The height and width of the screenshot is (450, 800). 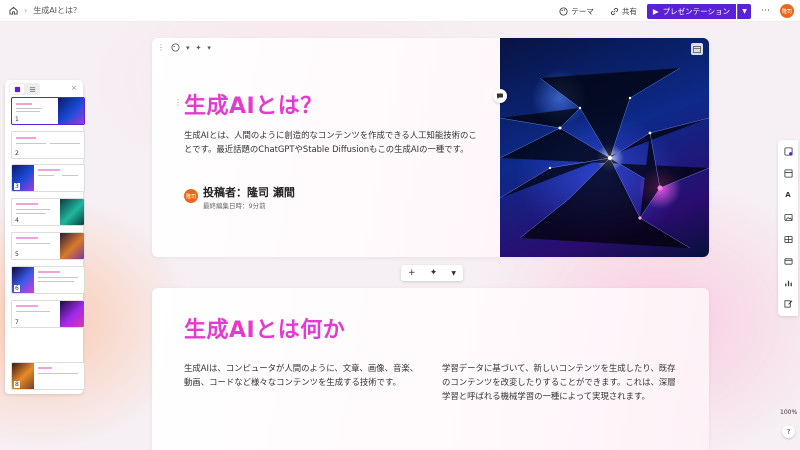 What do you see at coordinates (788, 303) in the screenshot?
I see `edit-icon` at bounding box center [788, 303].